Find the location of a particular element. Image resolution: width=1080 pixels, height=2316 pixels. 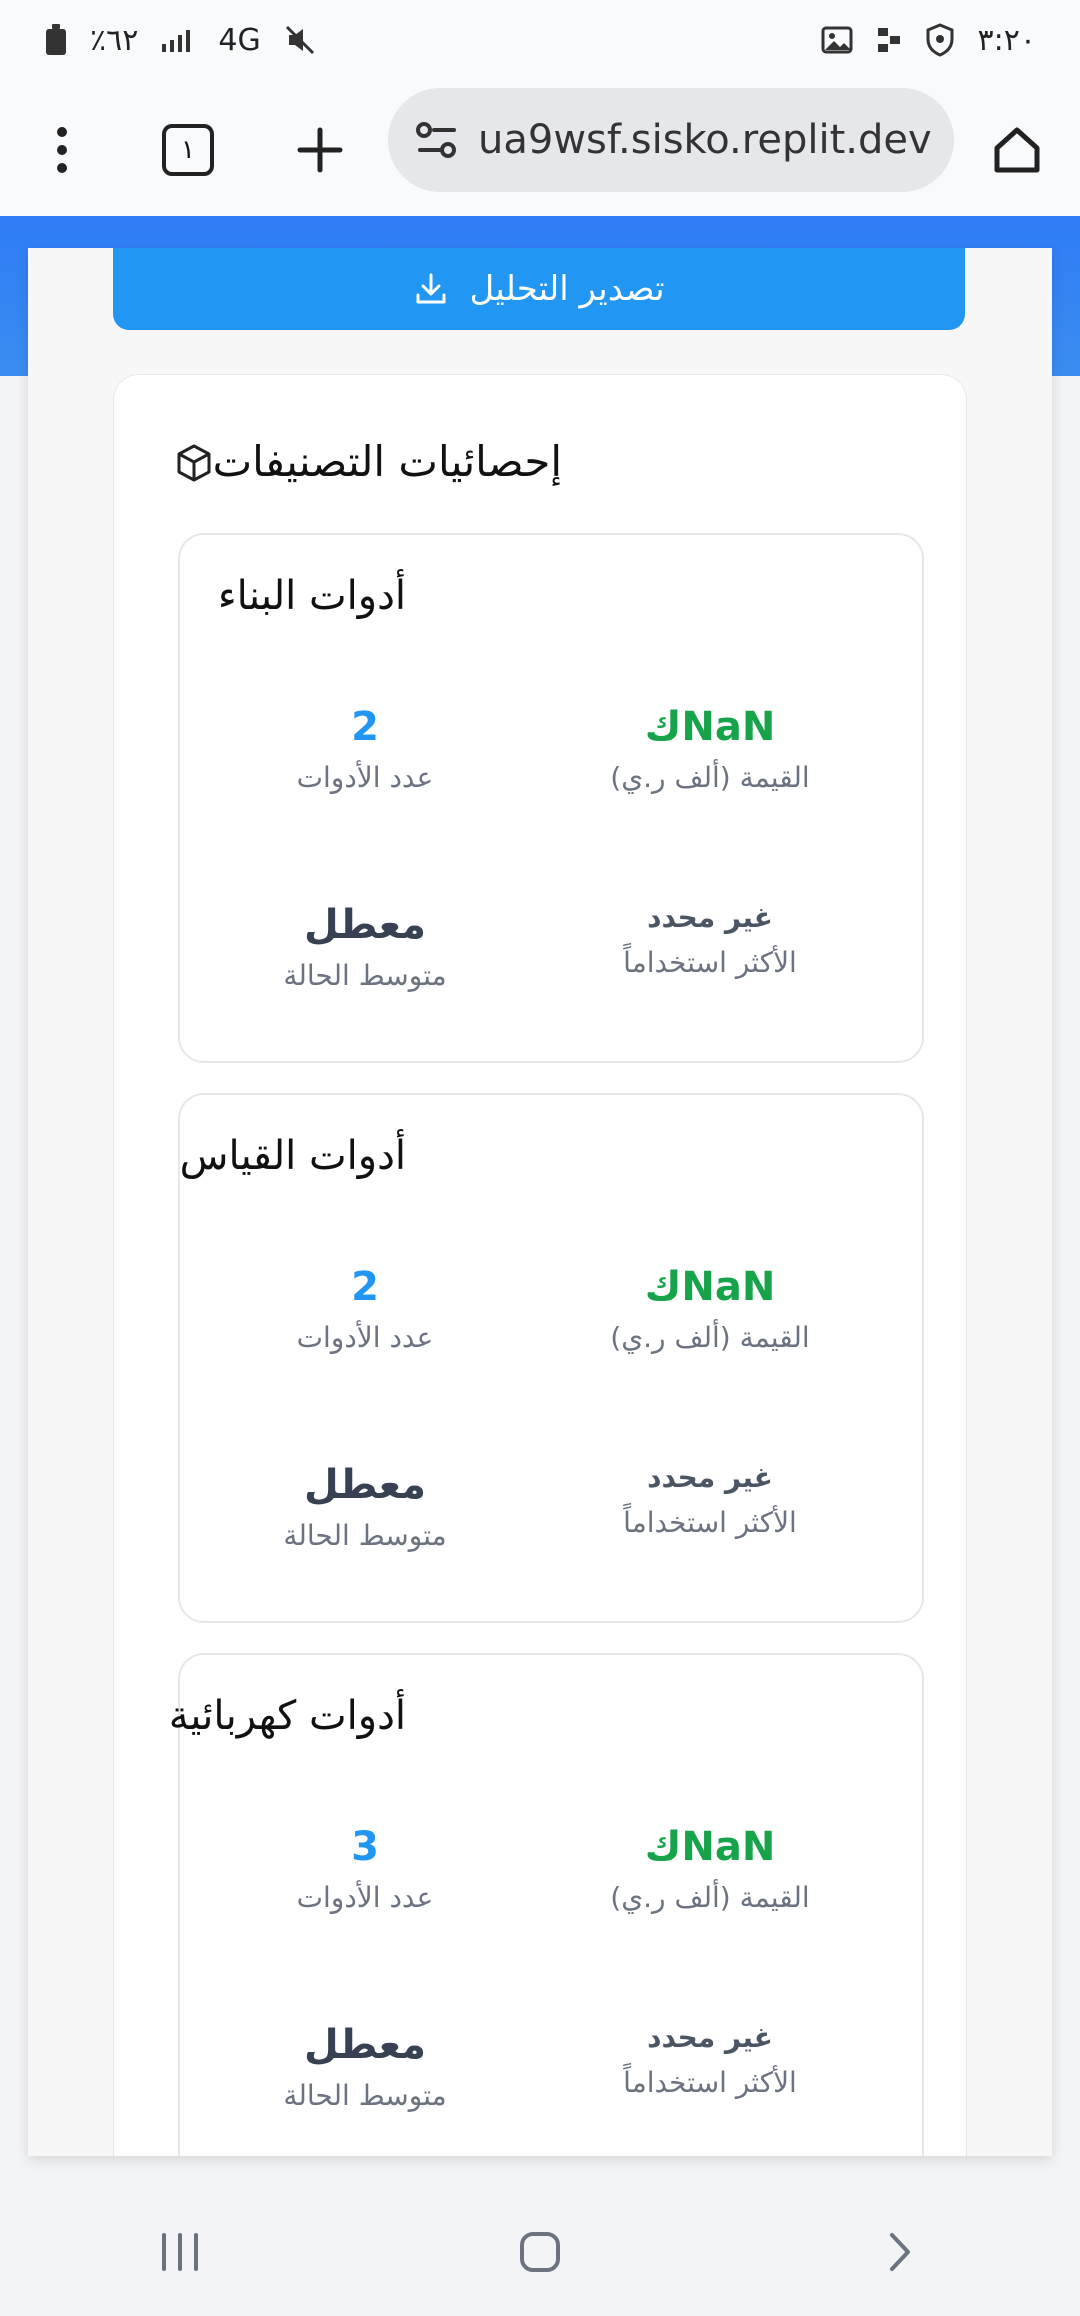

tabs-button: ١ is located at coordinates (188, 150).